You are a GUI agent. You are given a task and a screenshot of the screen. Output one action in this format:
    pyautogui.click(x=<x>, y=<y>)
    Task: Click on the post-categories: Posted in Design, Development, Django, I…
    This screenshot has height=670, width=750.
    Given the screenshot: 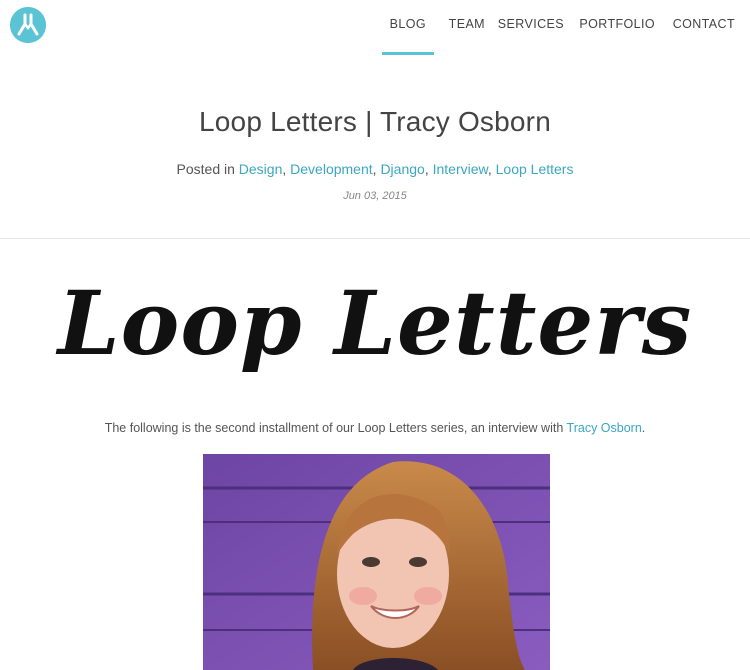 What is the action you would take?
    pyautogui.click(x=375, y=169)
    